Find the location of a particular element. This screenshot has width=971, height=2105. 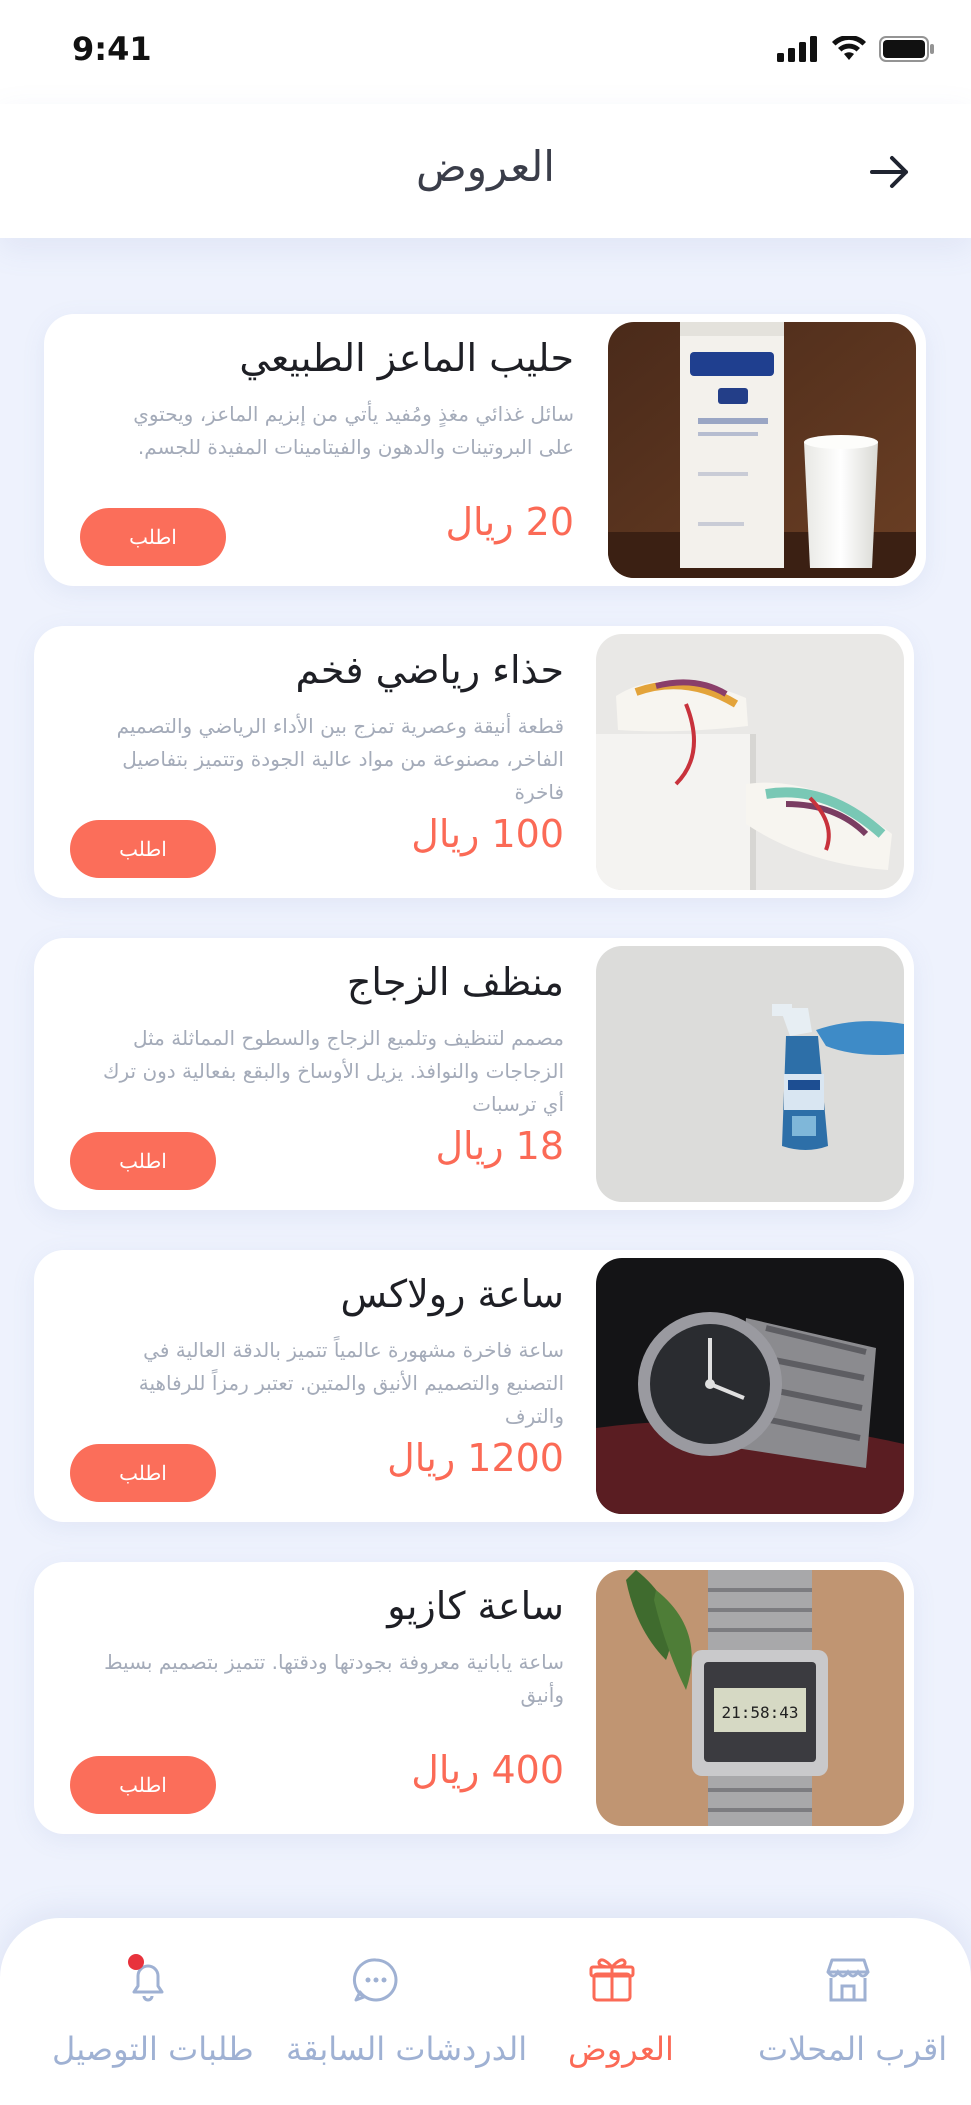

tab-nearest-shops: اقرب المحلات is located at coordinates (852, 2011).